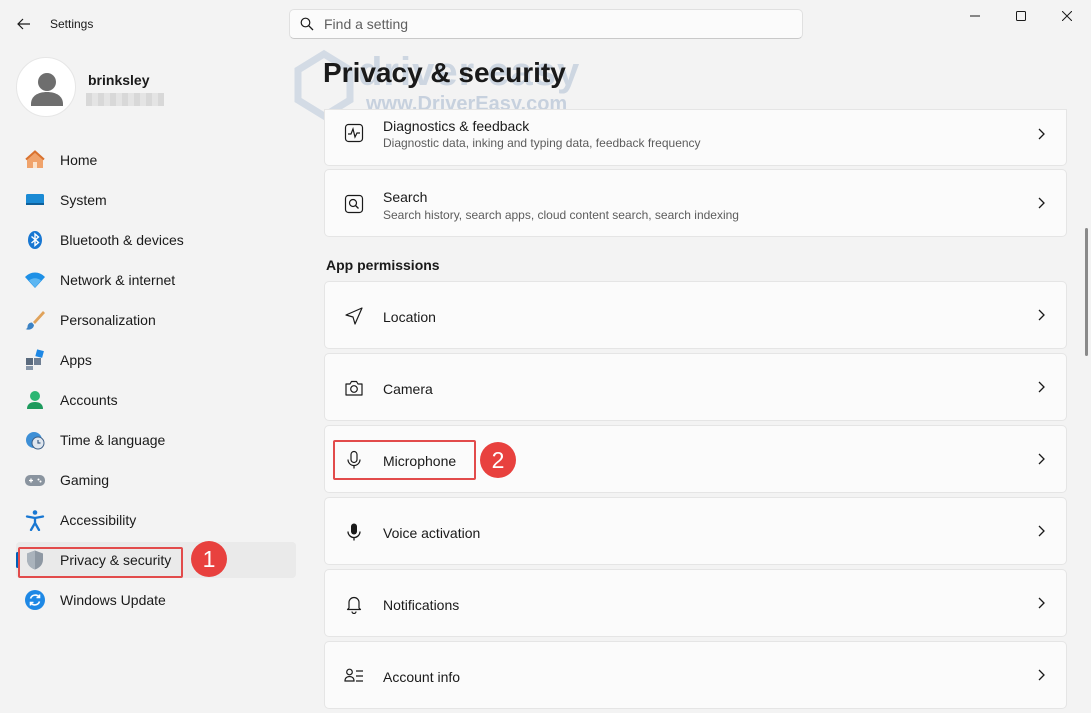 This screenshot has height=713, width=1091. Describe the element at coordinates (1086, 292) in the screenshot. I see `scrollbar-thumb` at that location.